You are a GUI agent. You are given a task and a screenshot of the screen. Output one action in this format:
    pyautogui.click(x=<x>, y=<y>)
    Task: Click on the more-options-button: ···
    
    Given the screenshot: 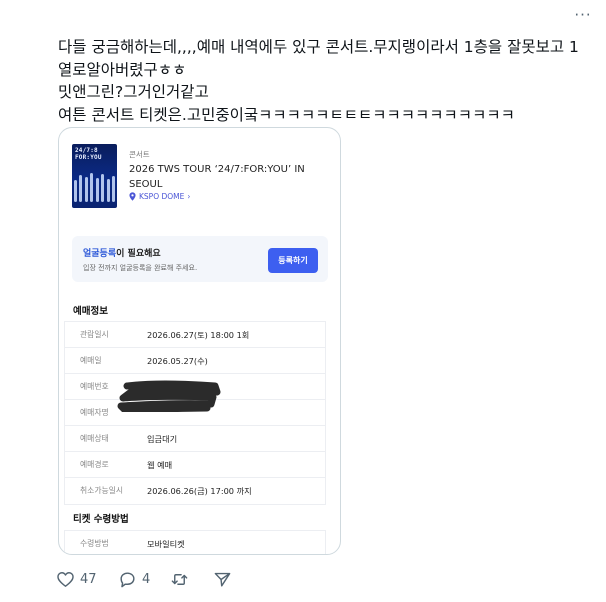 What is the action you would take?
    pyautogui.click(x=583, y=15)
    